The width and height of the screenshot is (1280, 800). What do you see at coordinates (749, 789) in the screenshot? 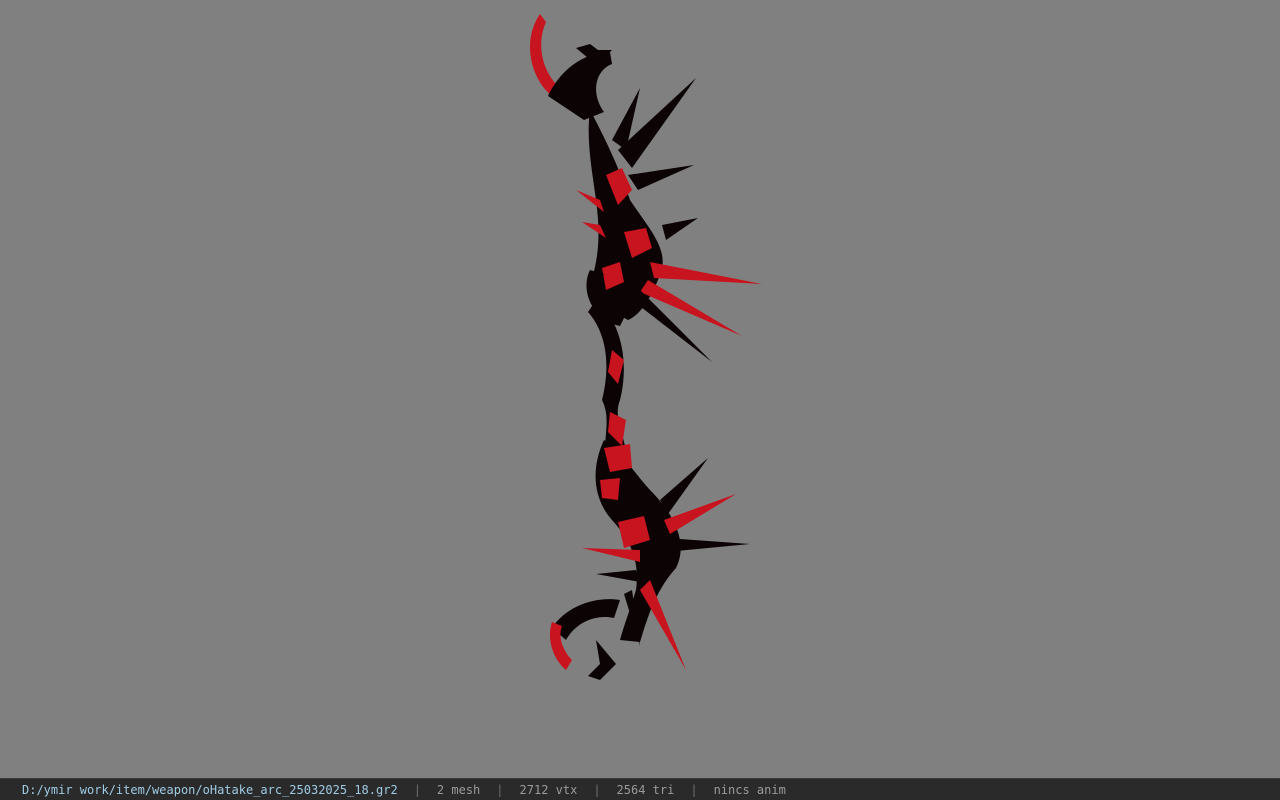
I see `anim-status: nincs anim` at bounding box center [749, 789].